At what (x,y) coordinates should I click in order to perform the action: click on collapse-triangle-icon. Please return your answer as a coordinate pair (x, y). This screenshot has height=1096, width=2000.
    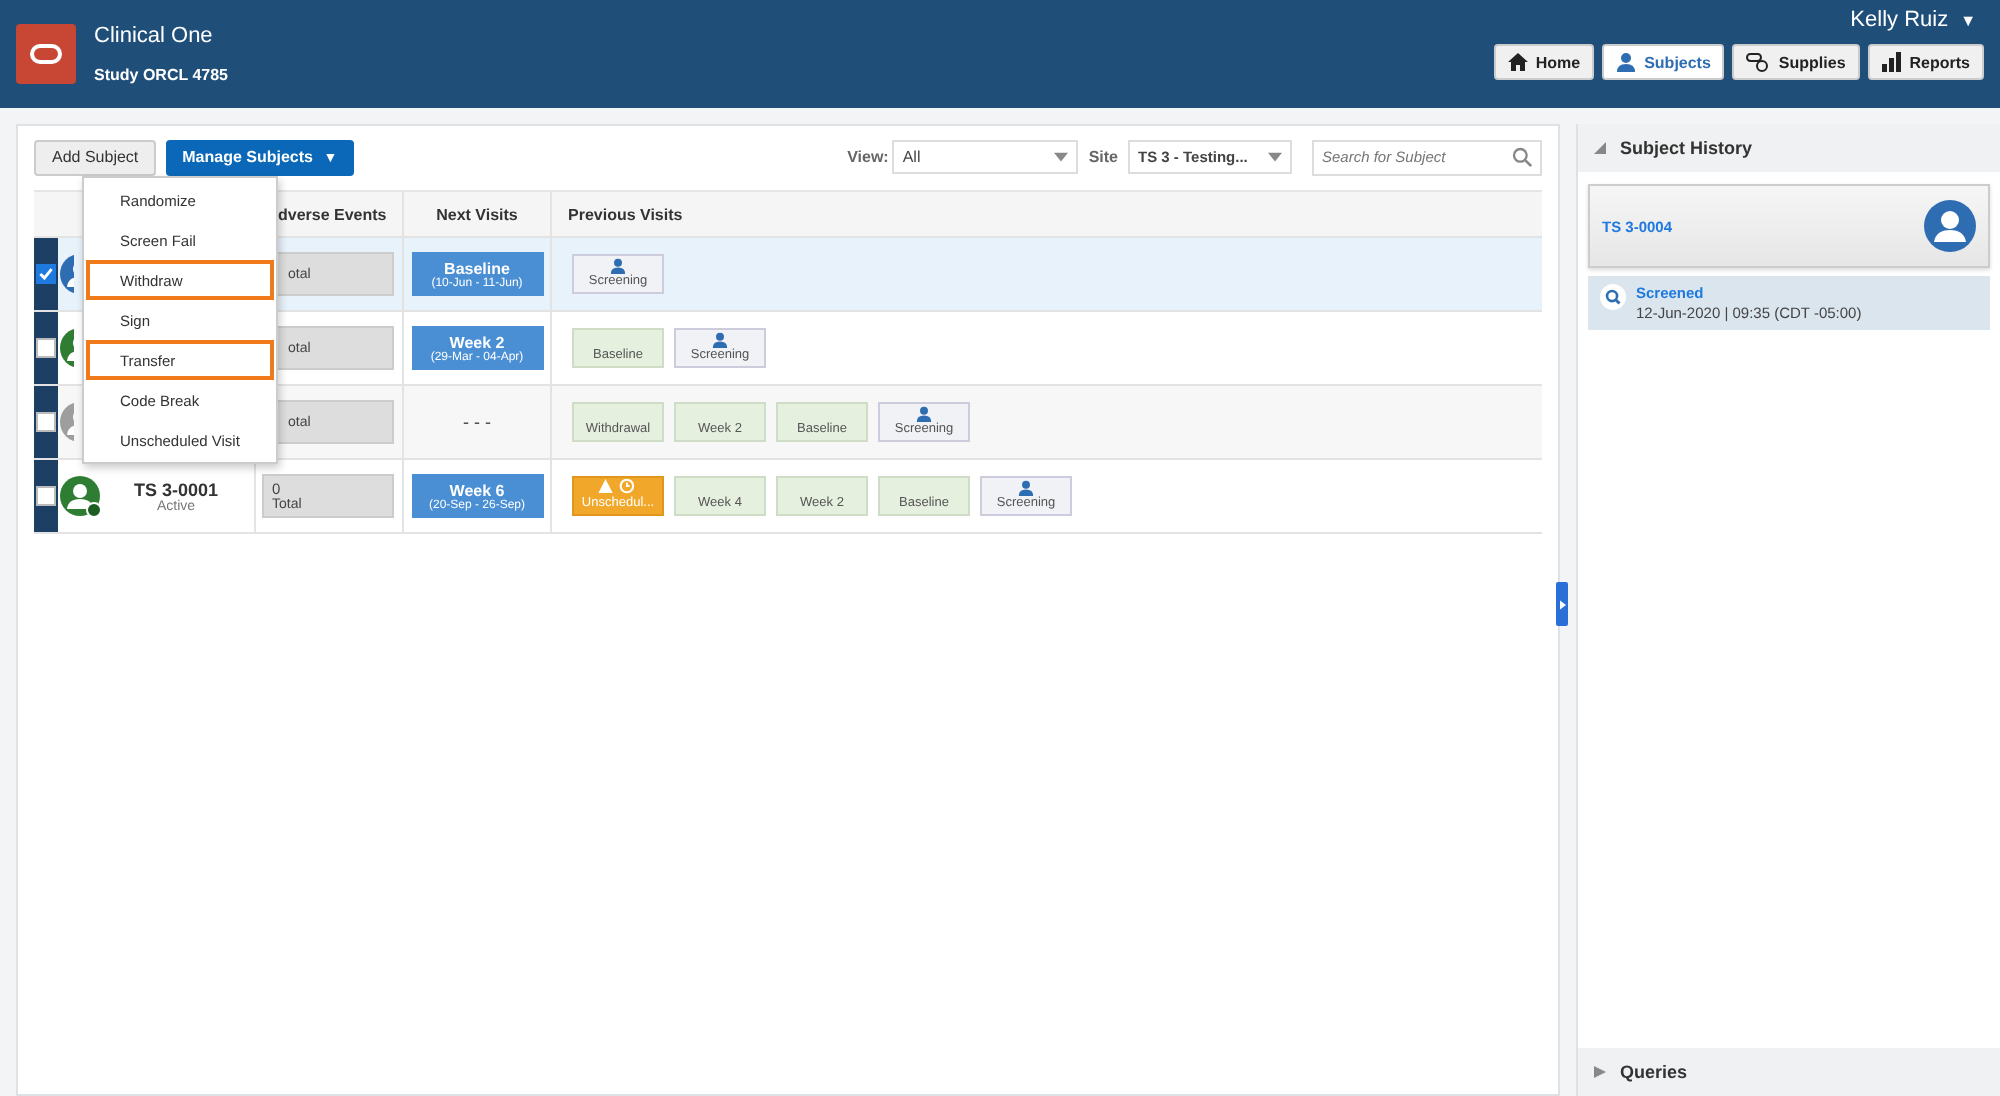
    Looking at the image, I should click on (1600, 148).